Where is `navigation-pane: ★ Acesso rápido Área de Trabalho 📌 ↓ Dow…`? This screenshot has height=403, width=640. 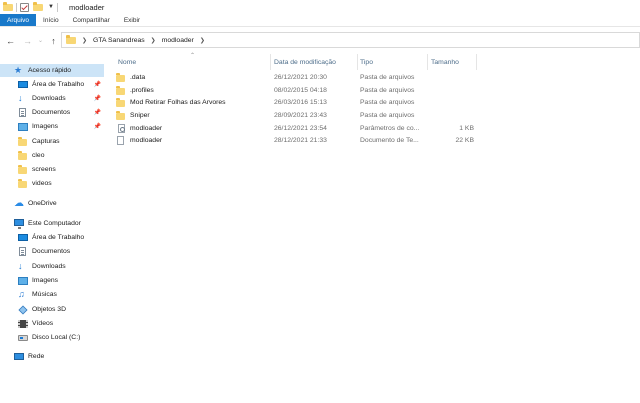 navigation-pane: ★ Acesso rápido Área de Trabalho 📌 ↓ Dow… is located at coordinates (54, 231).